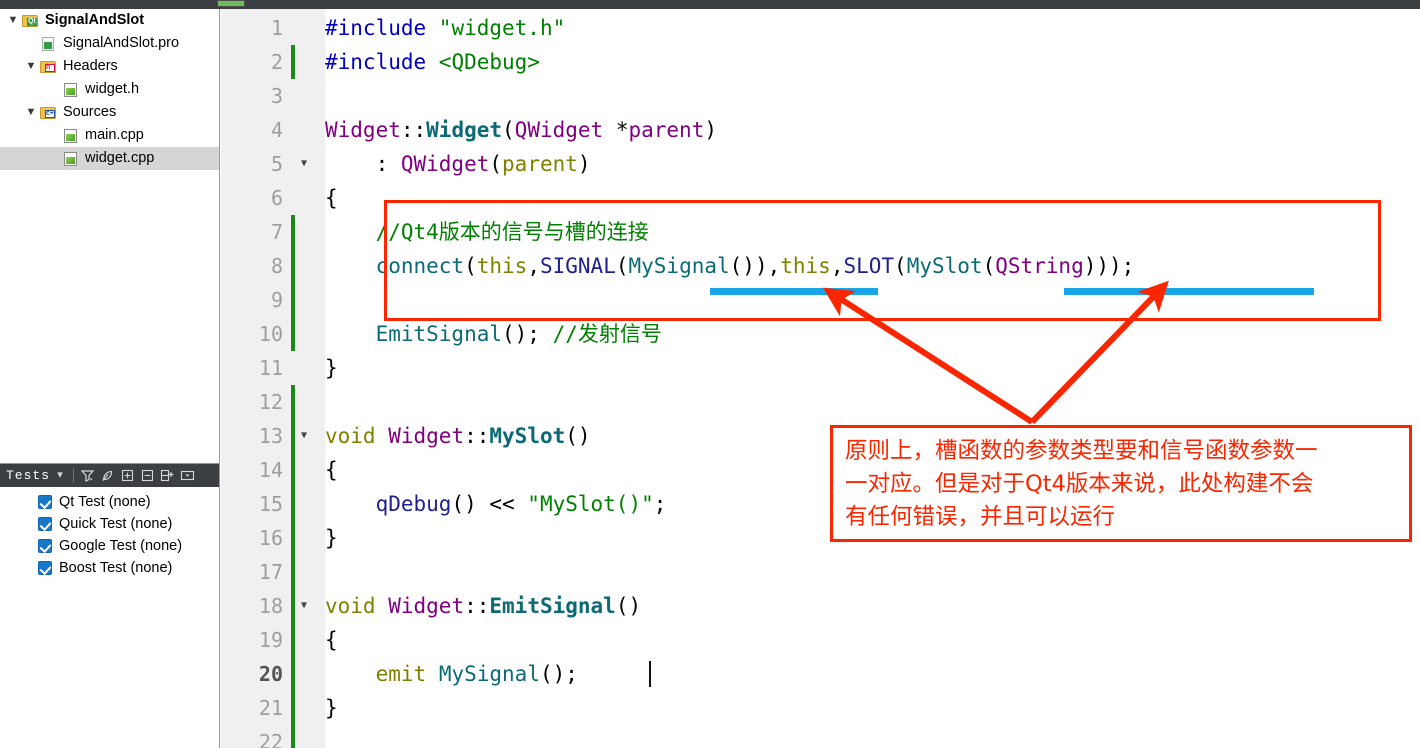 Image resolution: width=1420 pixels, height=748 pixels. What do you see at coordinates (820, 572) in the screenshot?
I see `code-line: 17` at bounding box center [820, 572].